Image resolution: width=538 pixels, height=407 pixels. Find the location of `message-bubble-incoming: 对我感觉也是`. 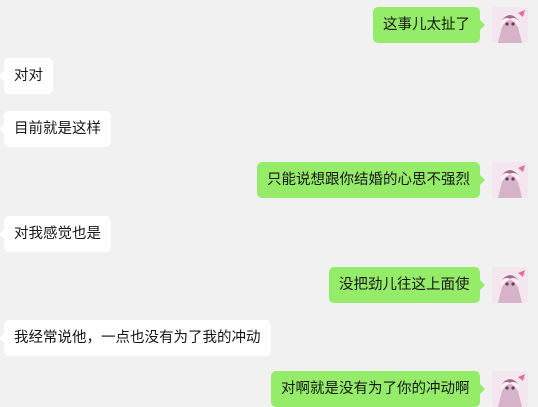

message-bubble-incoming: 对我感觉也是 is located at coordinates (55, 234).